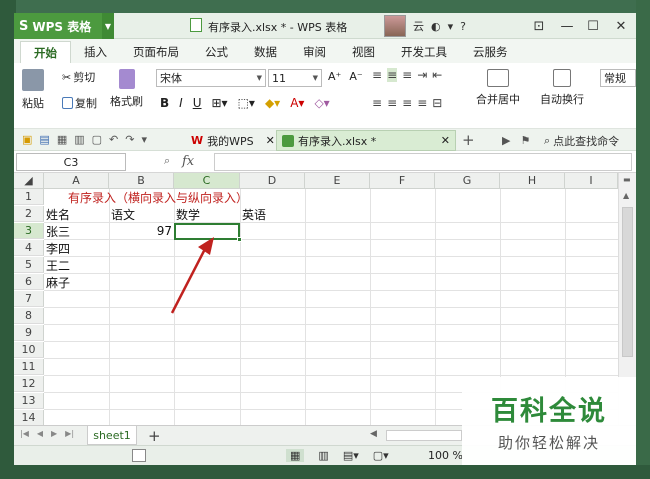 This screenshot has width=650, height=479. What do you see at coordinates (562, 88) in the screenshot?
I see `auto-wrap-button: 自动换行` at bounding box center [562, 88].